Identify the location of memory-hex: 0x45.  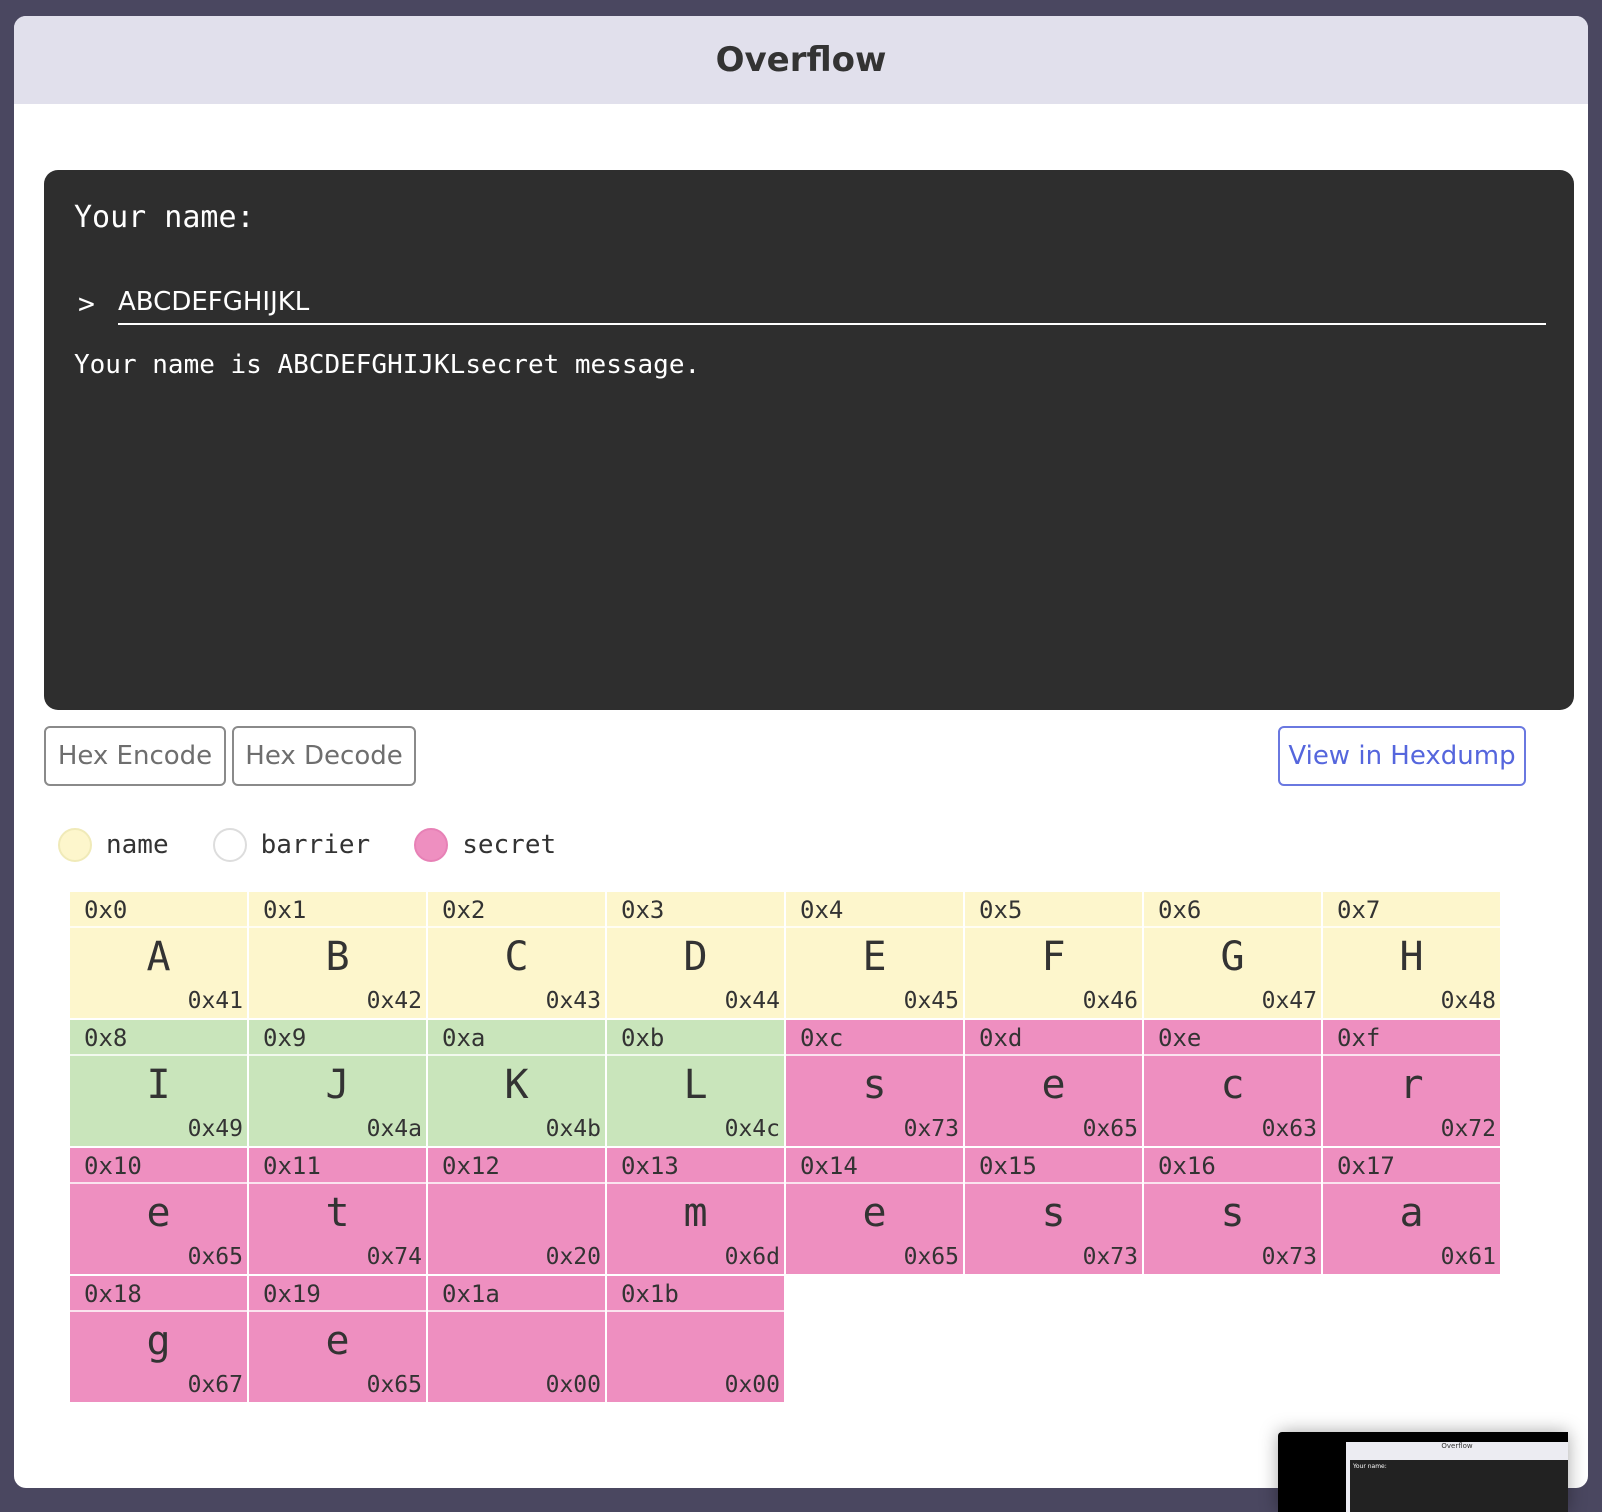
(931, 1001).